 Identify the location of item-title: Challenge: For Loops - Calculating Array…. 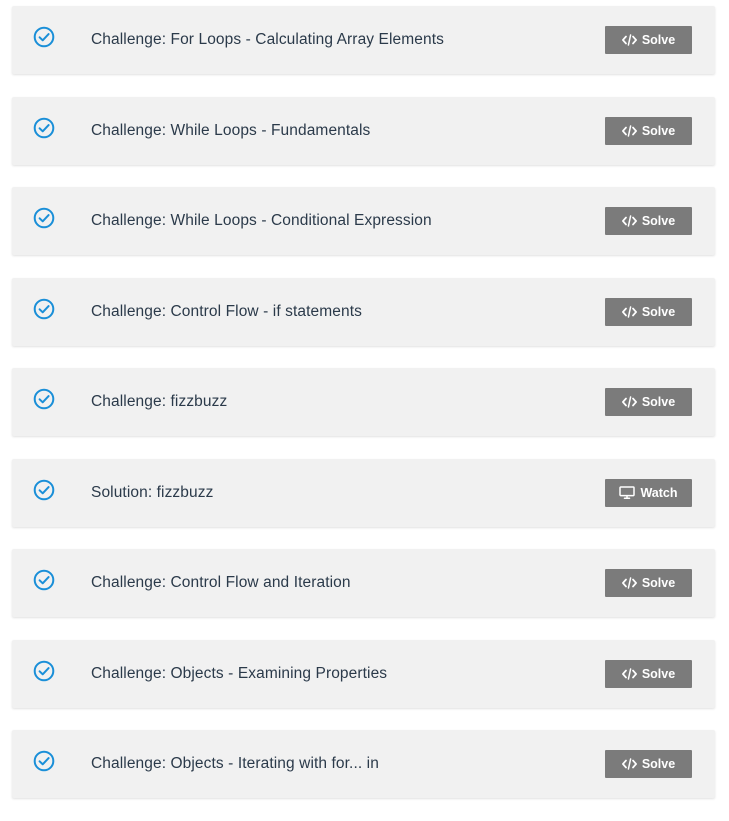
(267, 40).